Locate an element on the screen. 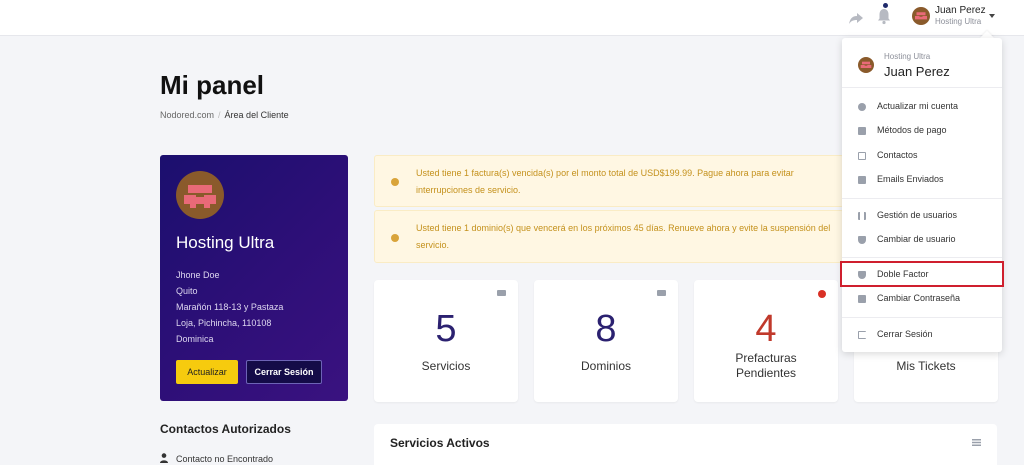  profile-avatar is located at coordinates (200, 195).